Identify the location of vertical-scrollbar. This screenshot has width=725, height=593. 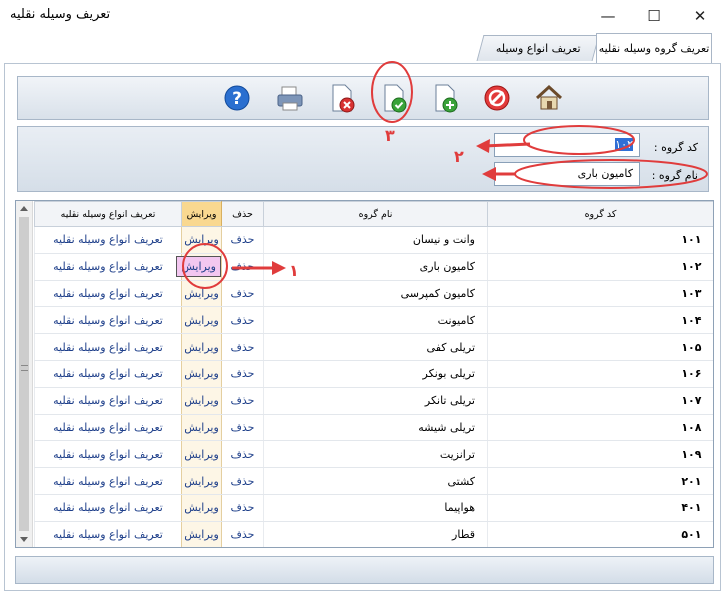
(24, 374).